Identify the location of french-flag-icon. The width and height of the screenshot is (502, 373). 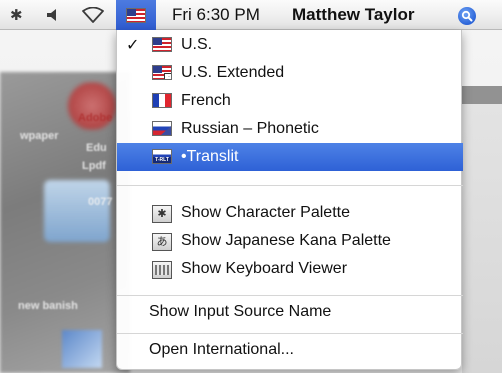
(162, 100).